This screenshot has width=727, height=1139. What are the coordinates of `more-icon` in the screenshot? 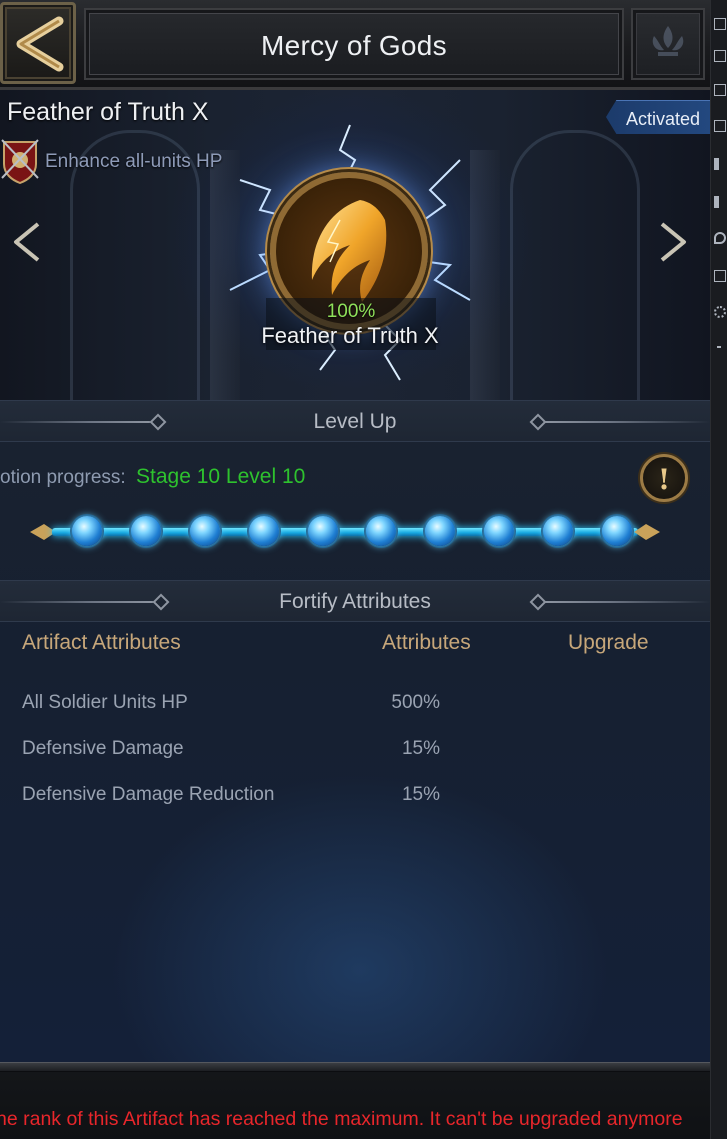 It's located at (719, 347).